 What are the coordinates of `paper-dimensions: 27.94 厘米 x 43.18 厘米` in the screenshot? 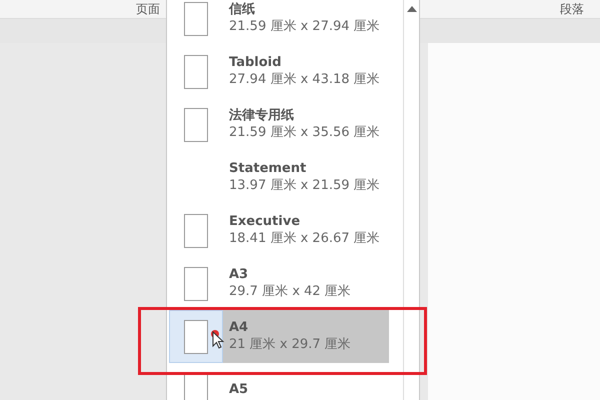 It's located at (305, 79).